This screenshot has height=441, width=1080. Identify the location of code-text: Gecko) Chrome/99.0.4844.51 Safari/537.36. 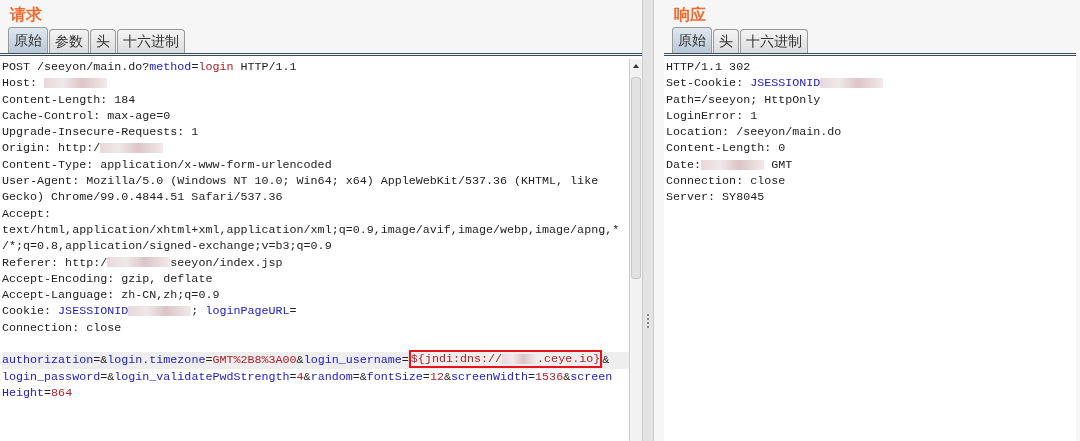
(142, 197).